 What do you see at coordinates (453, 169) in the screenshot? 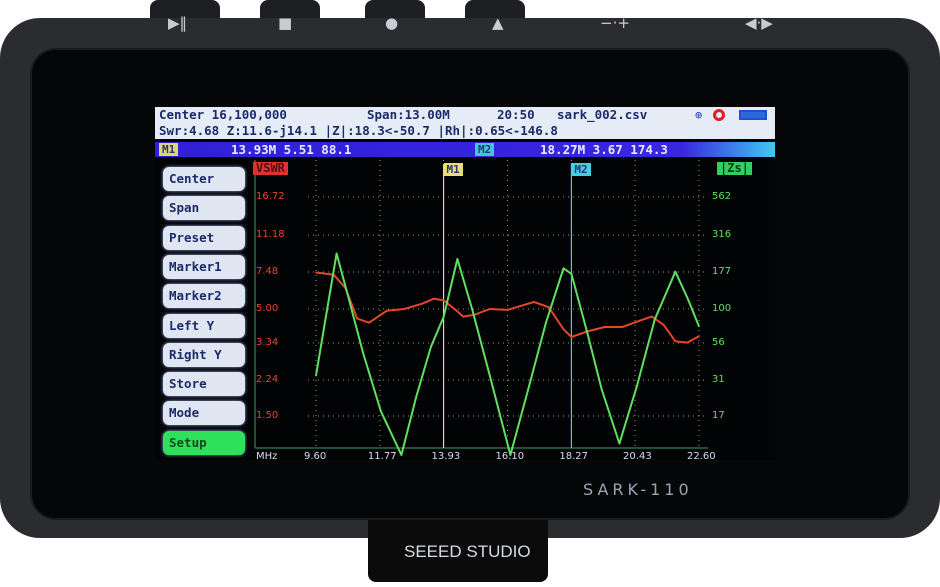
I see `marker-label-m1: M1` at bounding box center [453, 169].